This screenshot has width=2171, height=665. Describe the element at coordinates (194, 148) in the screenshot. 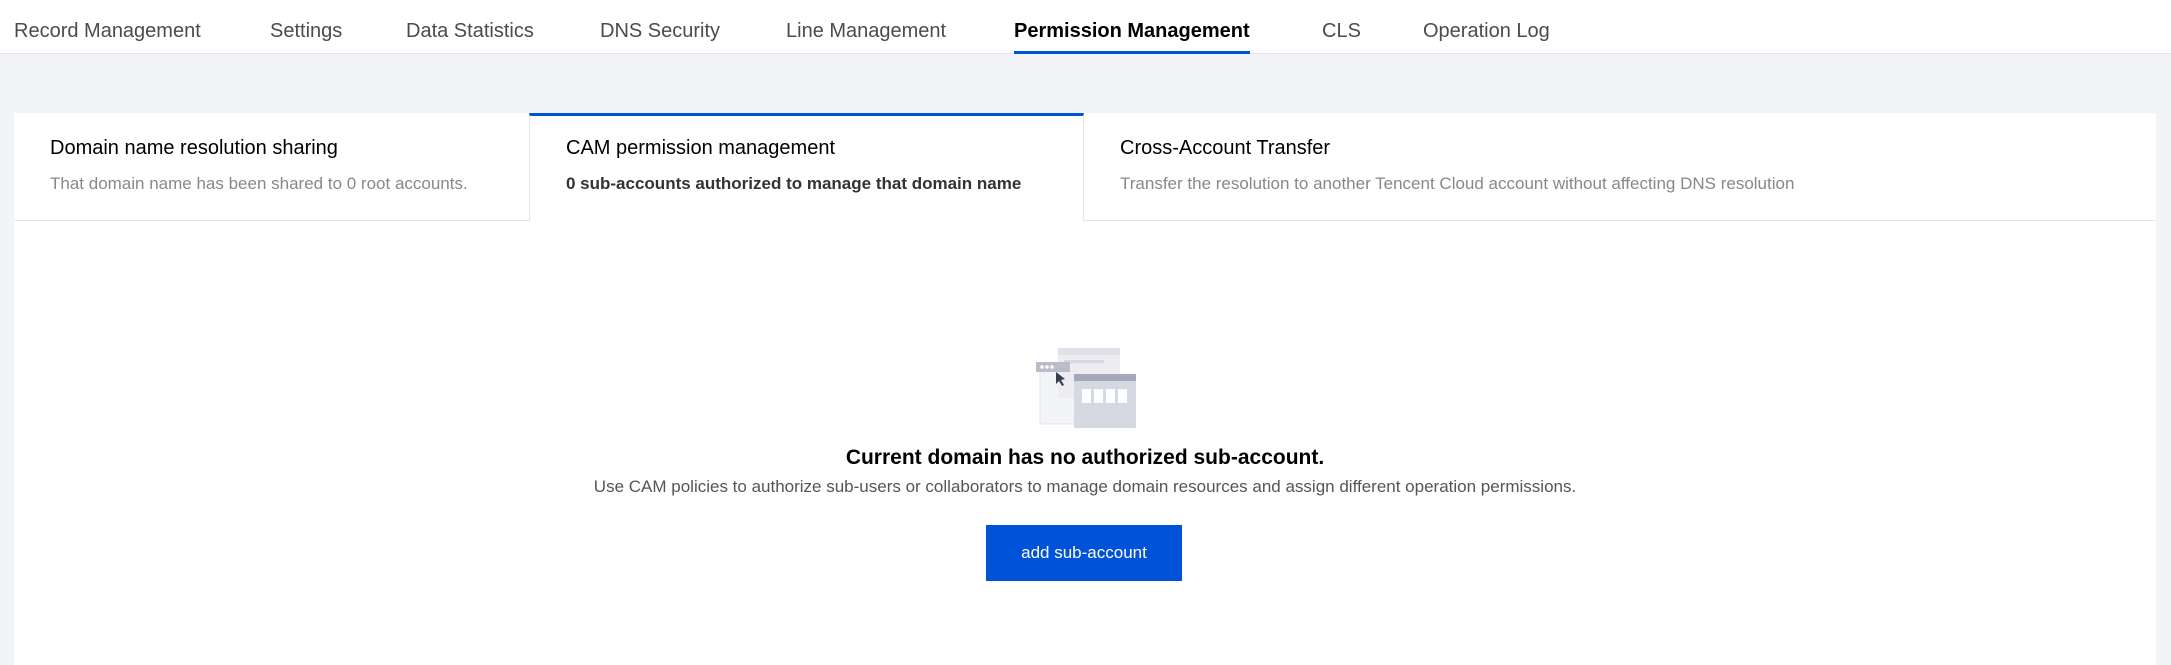

I see `subtab-title: Domain name resolution sharing` at that location.